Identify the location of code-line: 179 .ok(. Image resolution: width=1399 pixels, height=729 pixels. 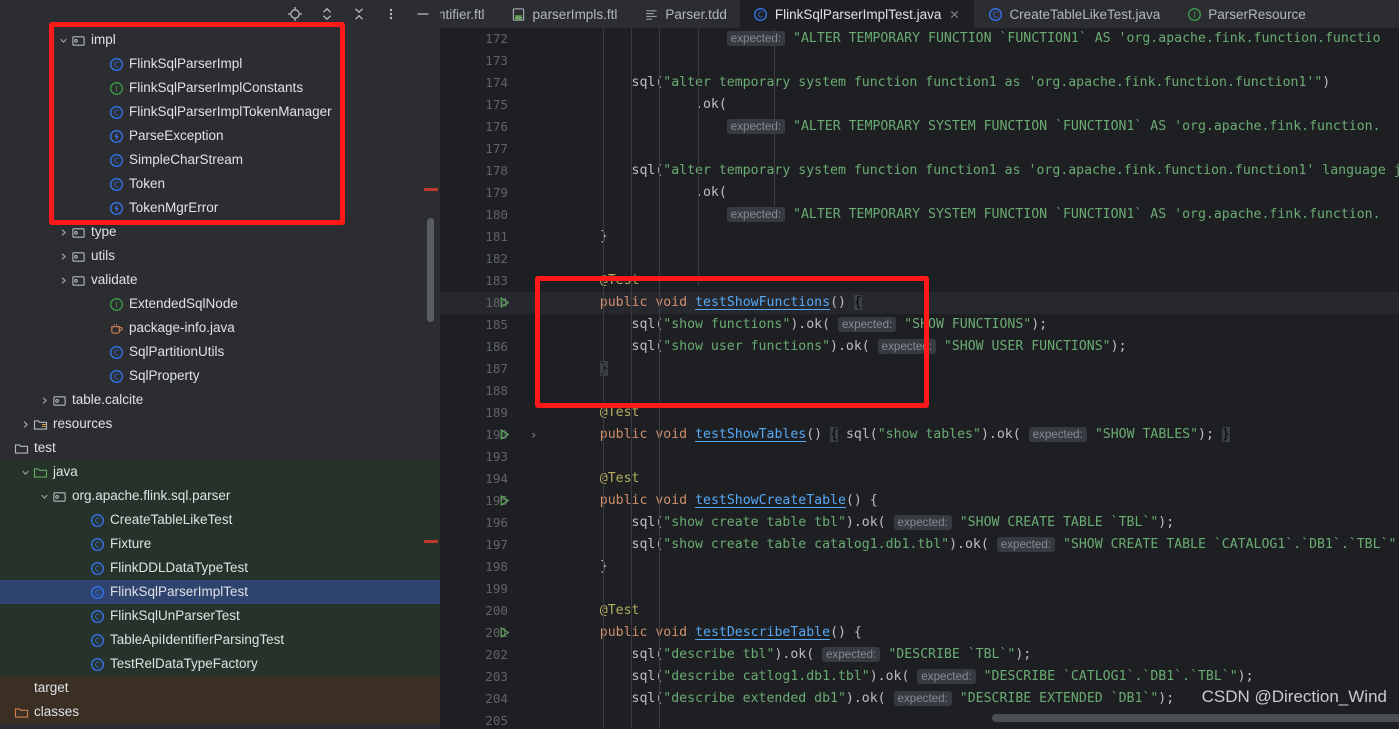
(919, 193).